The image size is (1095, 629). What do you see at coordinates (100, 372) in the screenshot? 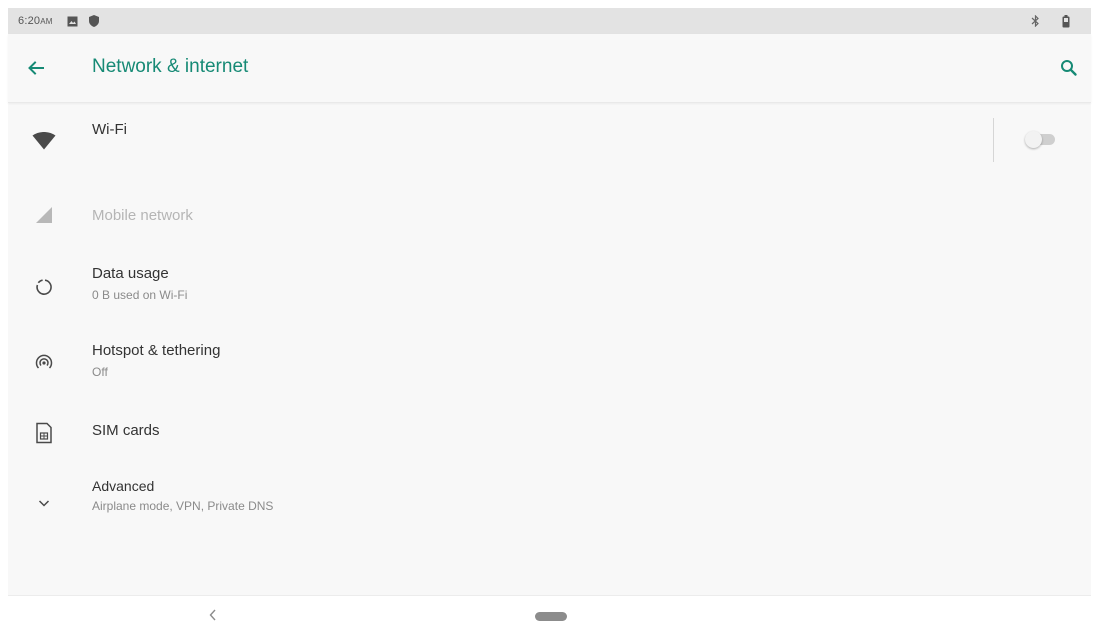
I see `list-item-subtitle: Off` at bounding box center [100, 372].